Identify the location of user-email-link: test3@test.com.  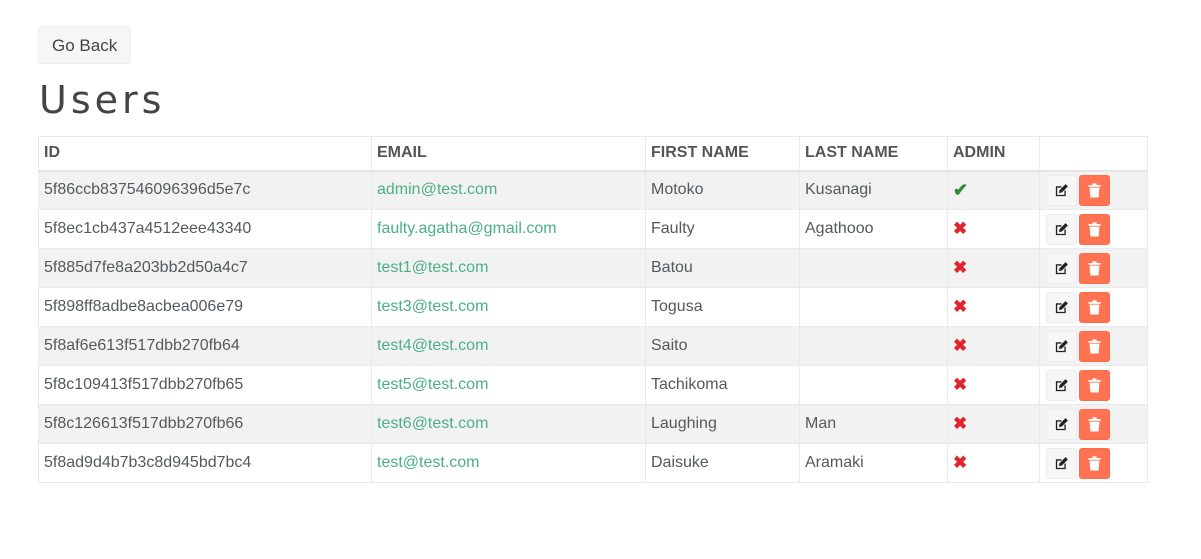
(508, 307).